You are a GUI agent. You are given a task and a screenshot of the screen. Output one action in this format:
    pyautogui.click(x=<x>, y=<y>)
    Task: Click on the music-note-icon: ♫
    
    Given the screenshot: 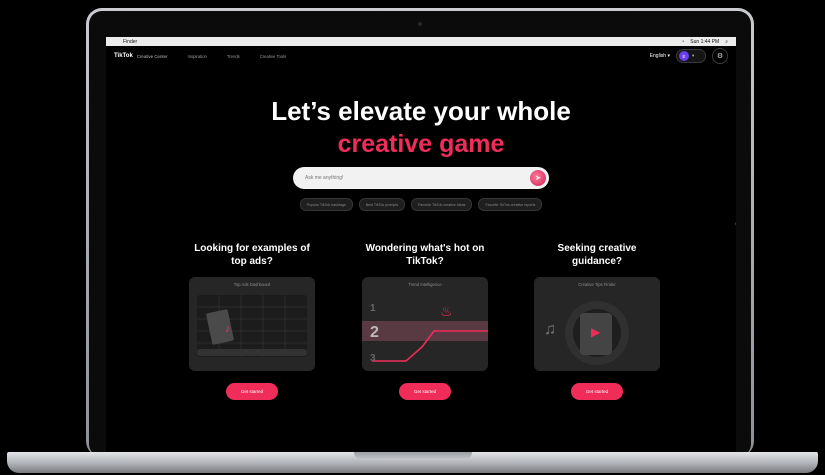 What is the action you would take?
    pyautogui.click(x=550, y=329)
    